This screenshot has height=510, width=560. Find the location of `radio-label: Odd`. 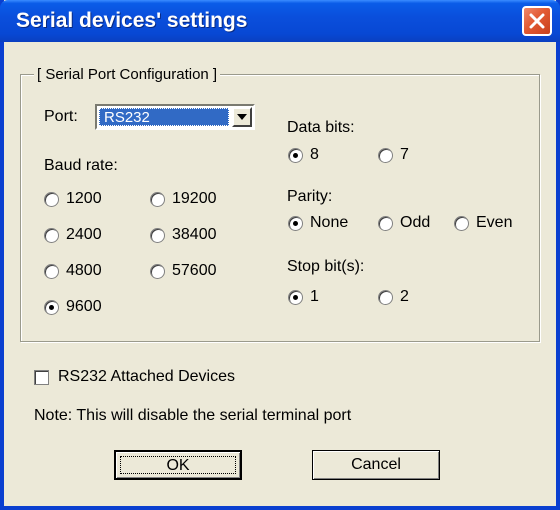

radio-label: Odd is located at coordinates (415, 222).